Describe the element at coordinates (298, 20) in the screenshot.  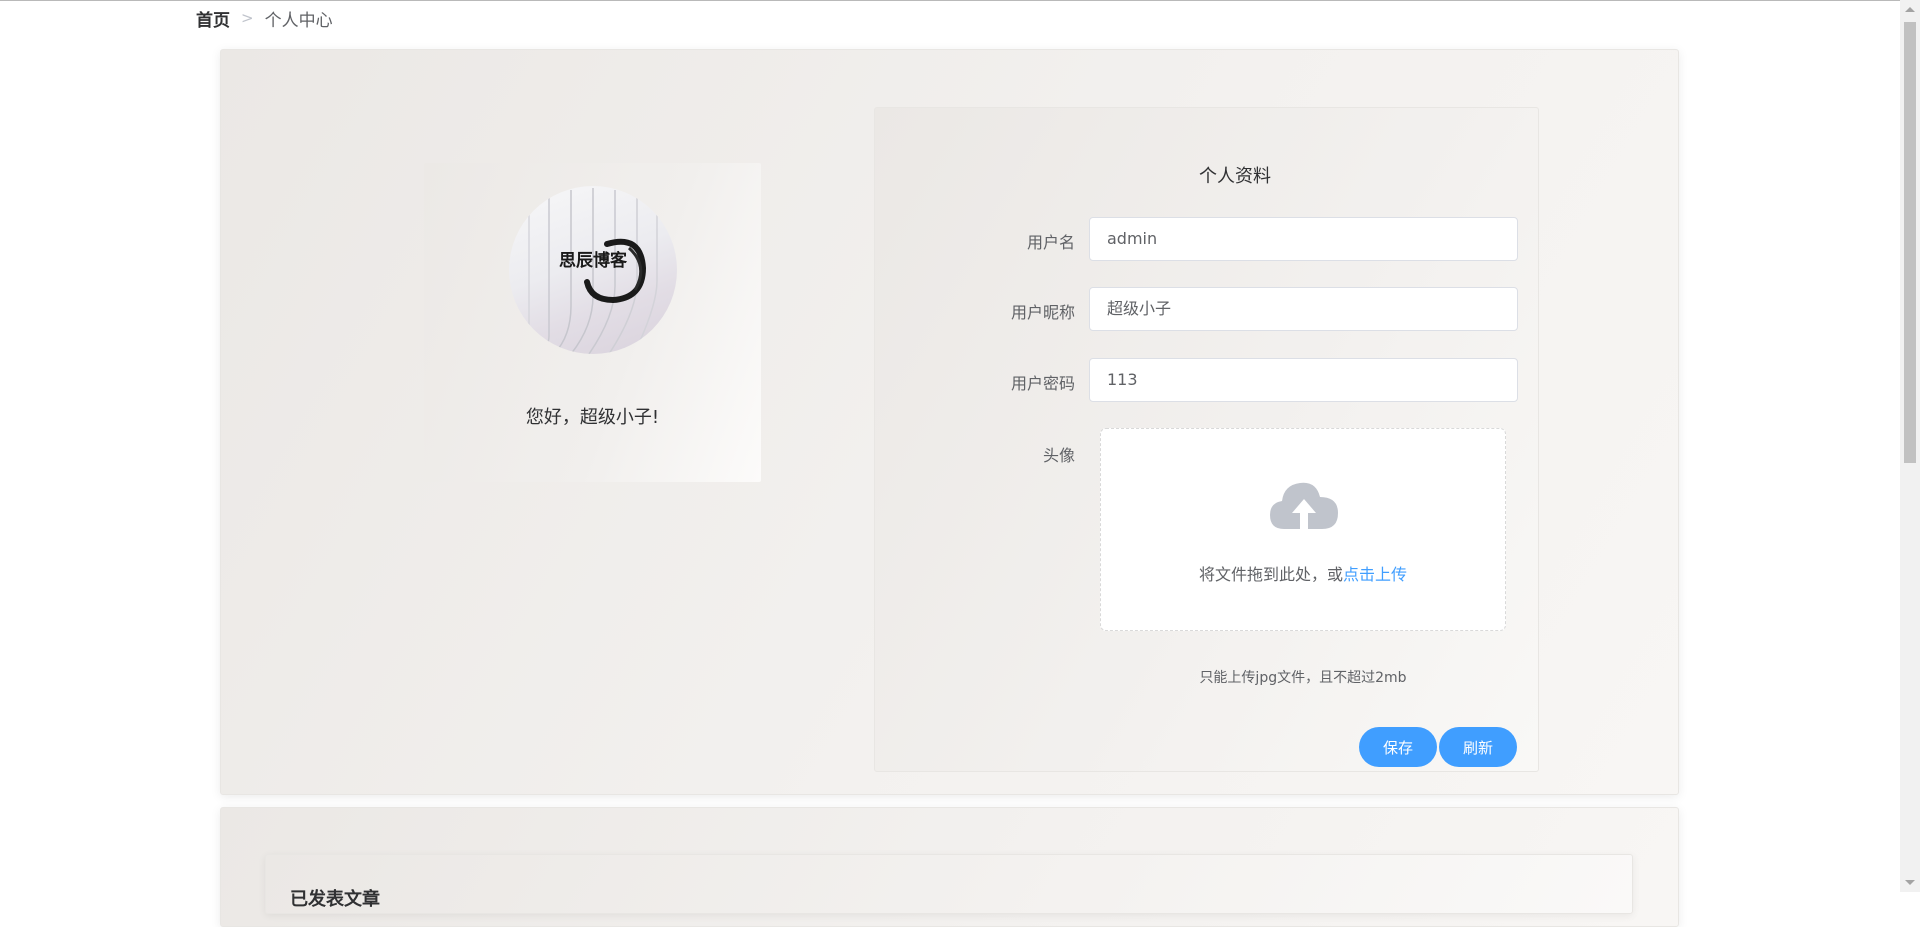
I see `breadcrumb-current: 个人中心` at that location.